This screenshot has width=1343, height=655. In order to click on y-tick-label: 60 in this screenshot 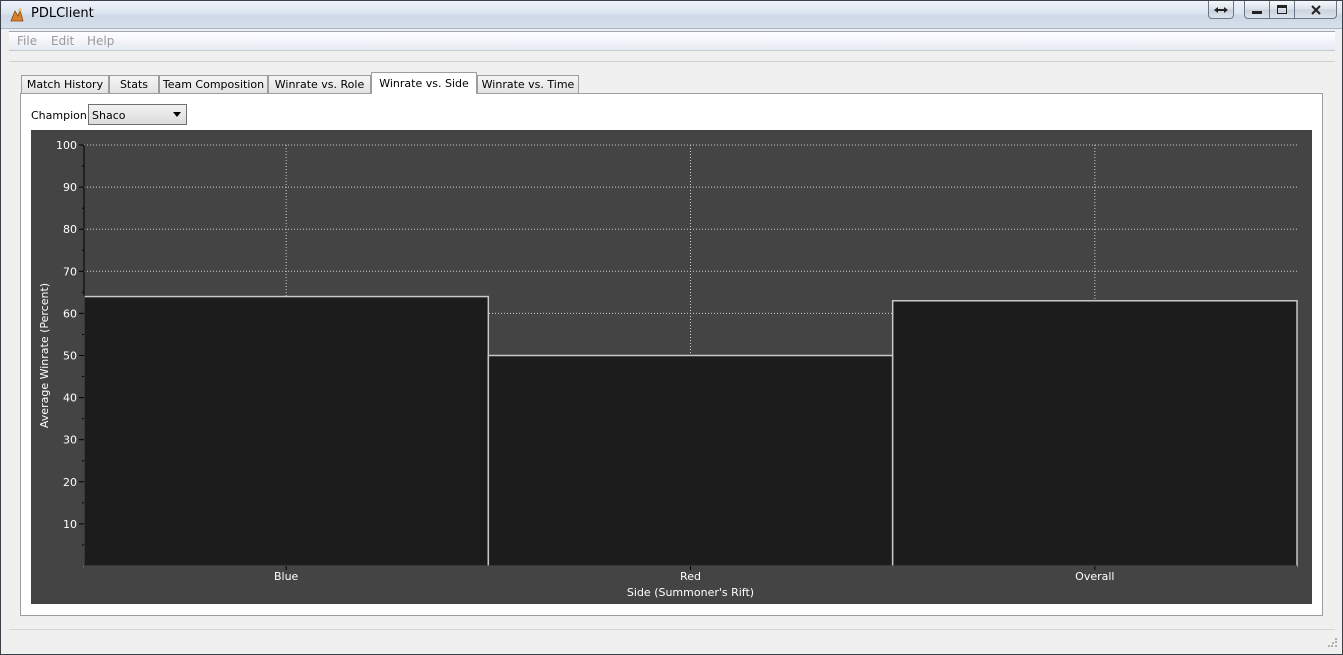, I will do `click(70, 313)`.